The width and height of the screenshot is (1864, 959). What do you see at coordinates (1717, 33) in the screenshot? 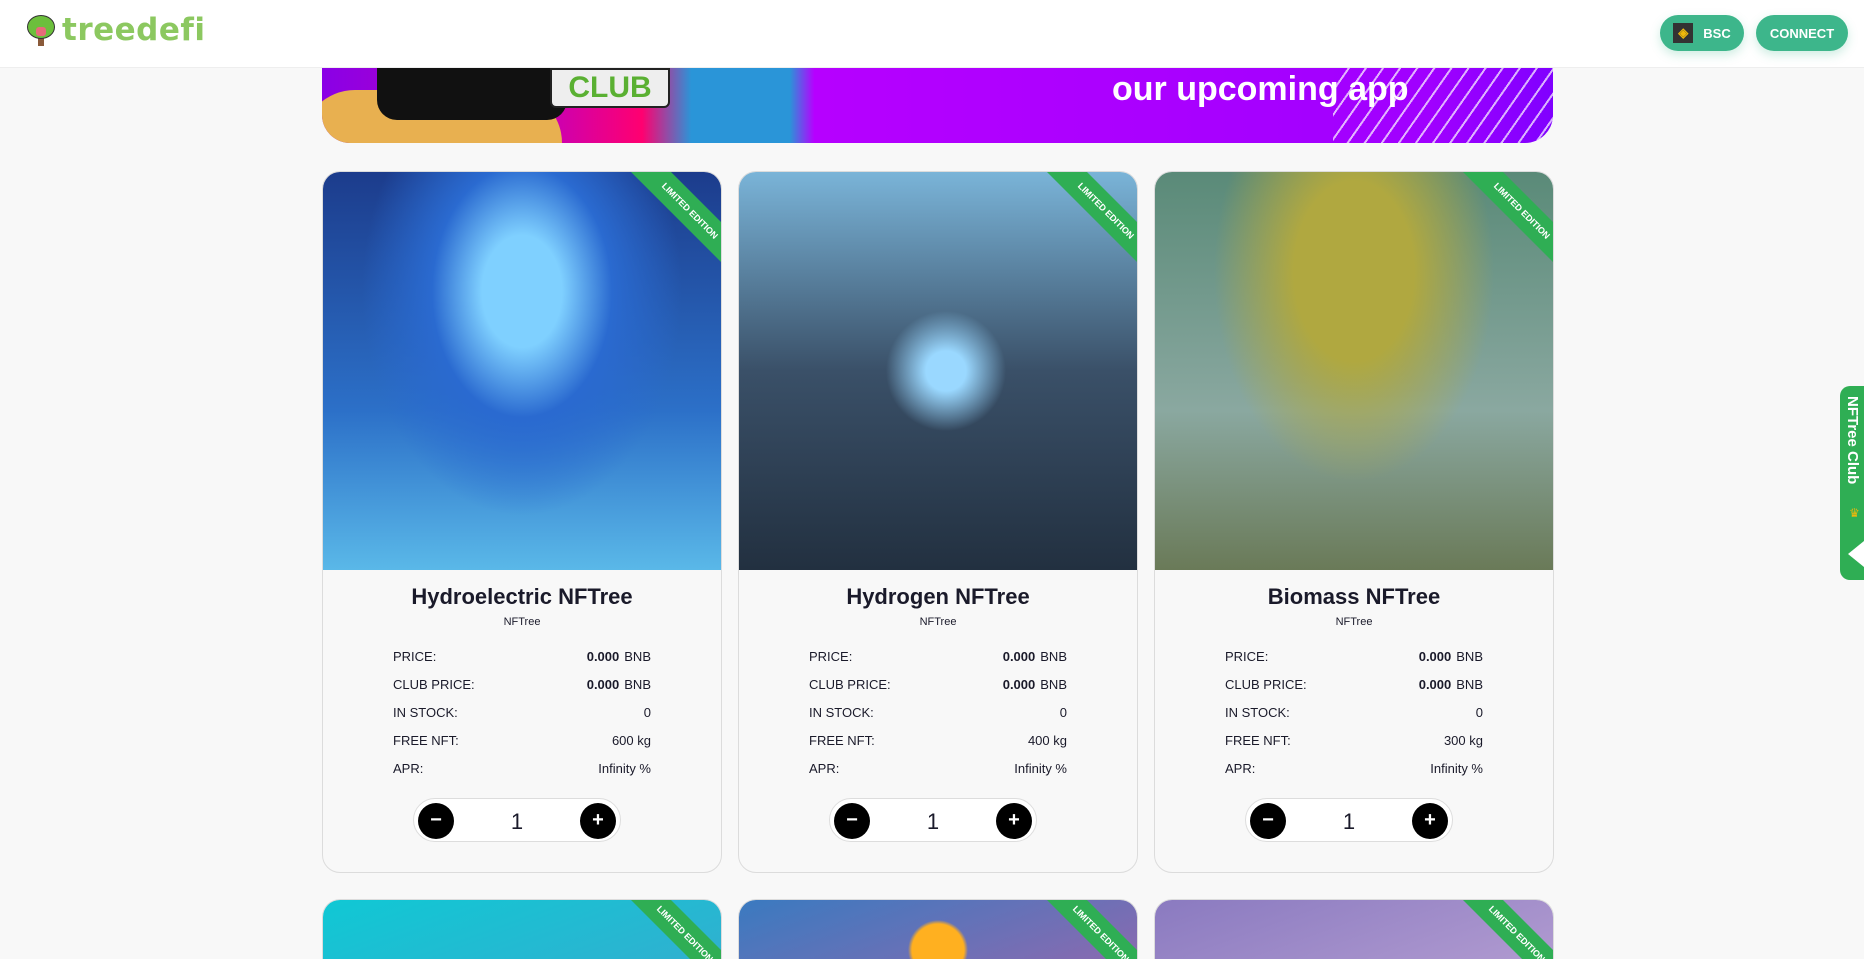
I see `network-label: BSC` at bounding box center [1717, 33].